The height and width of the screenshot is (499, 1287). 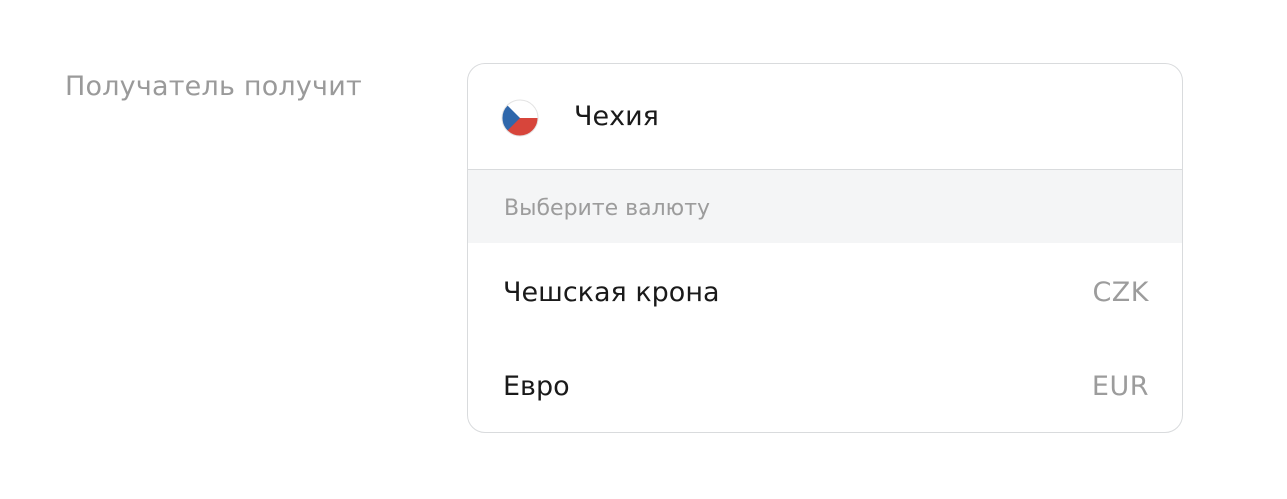 I want to click on country-name: Чехия, so click(x=616, y=116).